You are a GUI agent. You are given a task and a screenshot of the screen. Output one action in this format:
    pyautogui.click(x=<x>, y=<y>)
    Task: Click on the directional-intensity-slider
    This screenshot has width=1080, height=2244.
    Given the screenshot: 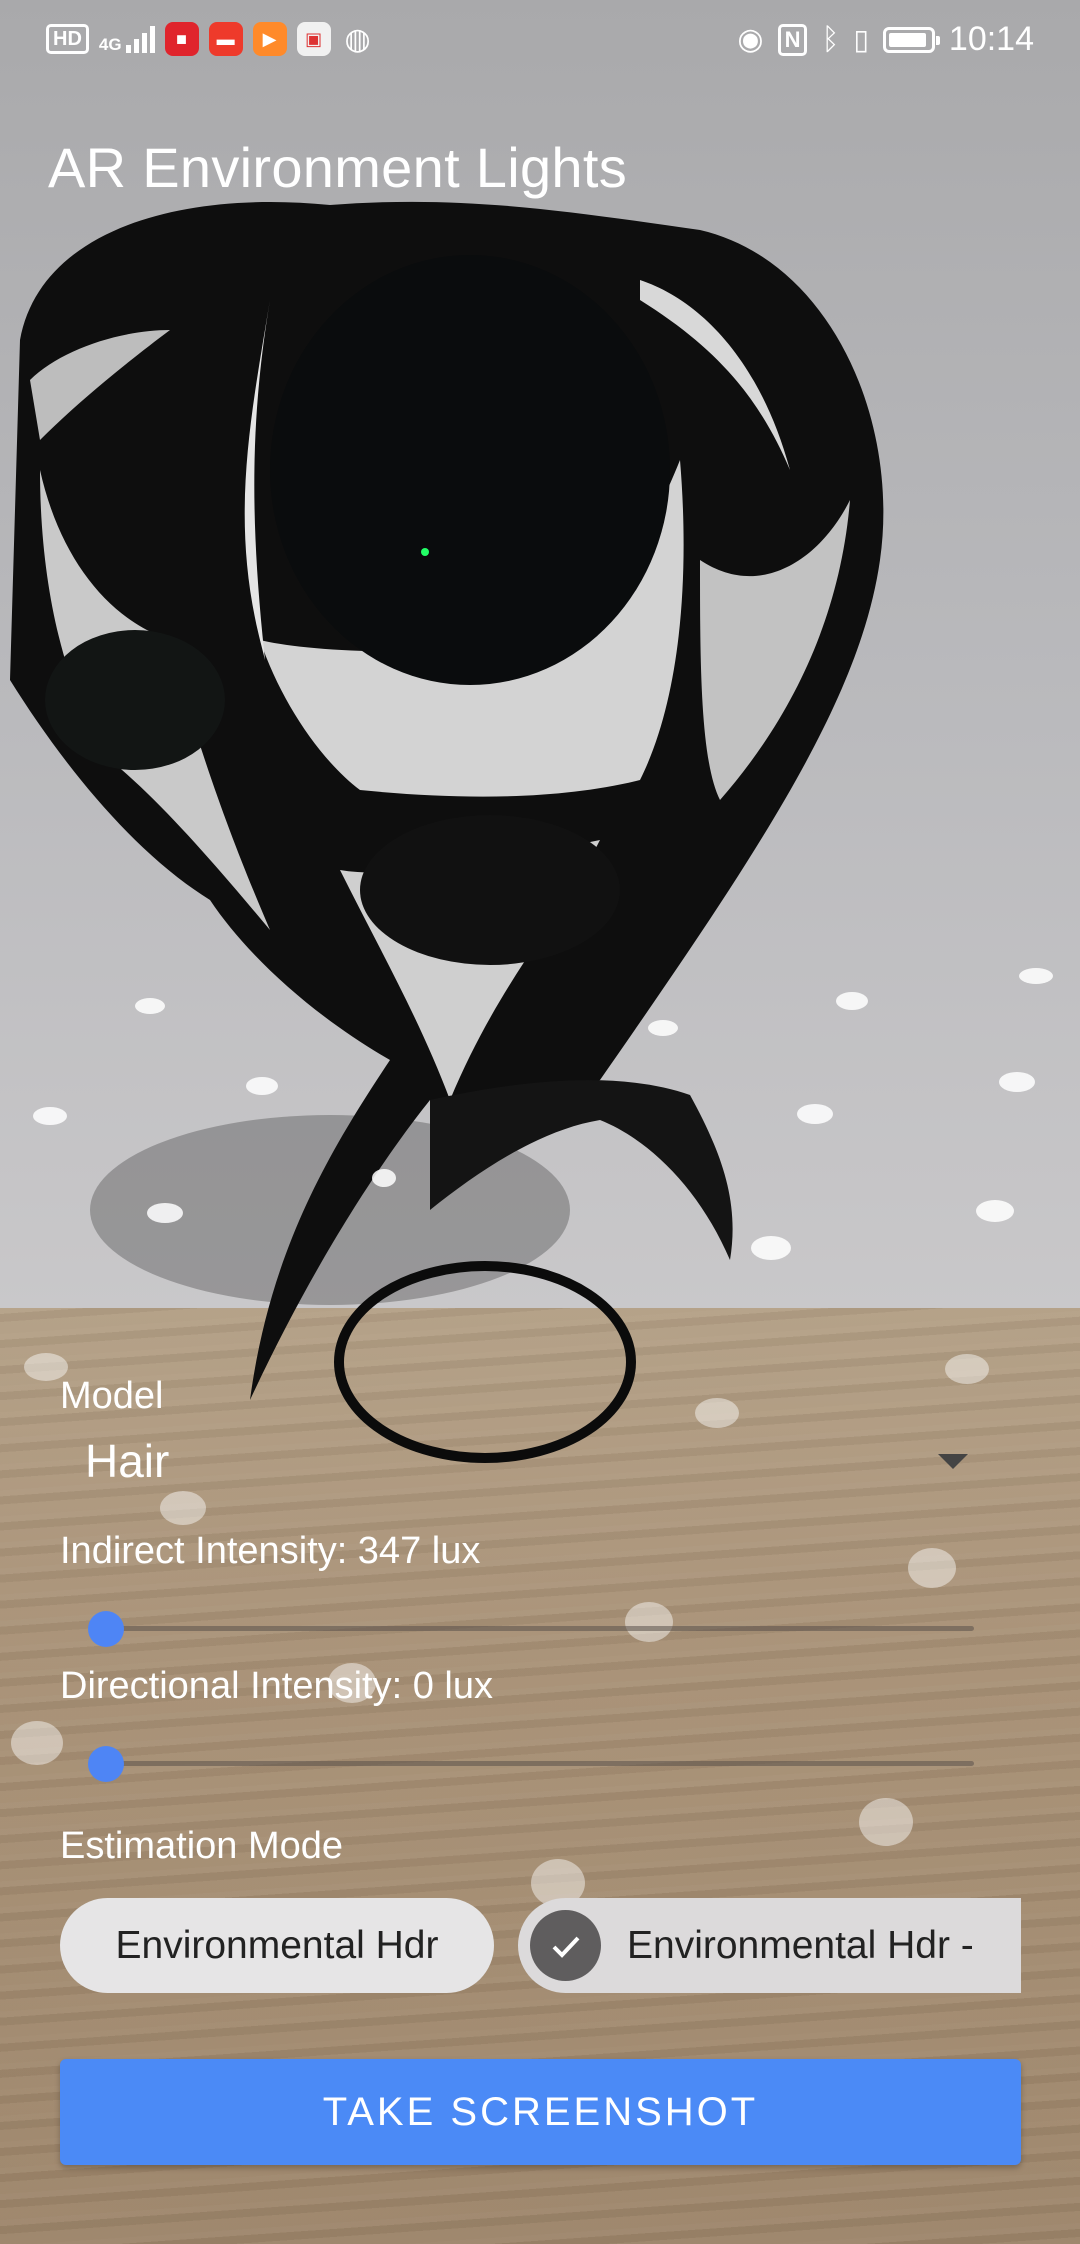 What is the action you would take?
    pyautogui.click(x=531, y=1764)
    